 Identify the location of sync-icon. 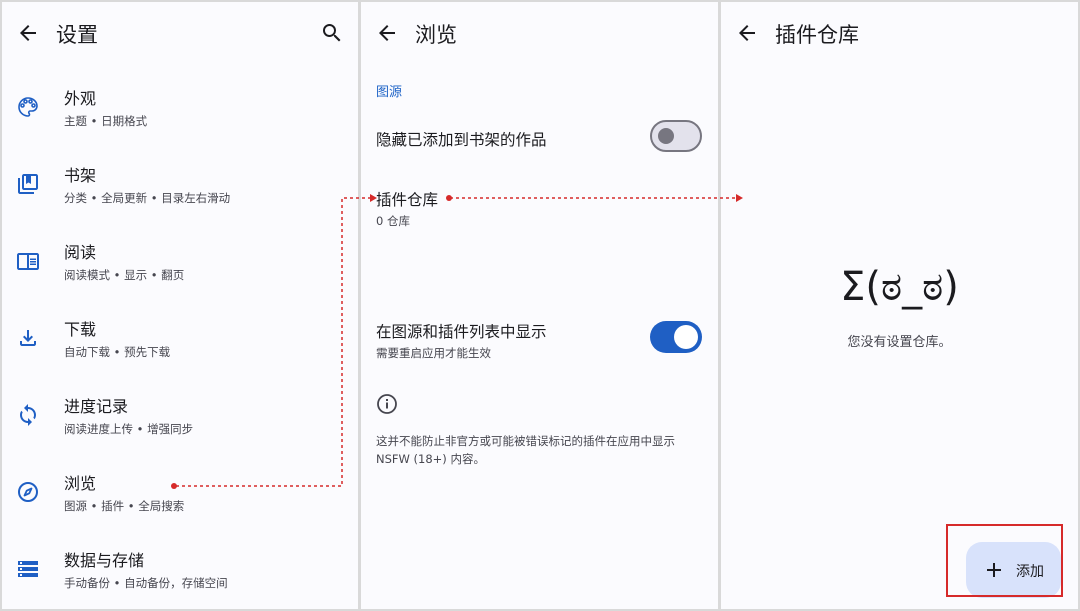
(28, 415).